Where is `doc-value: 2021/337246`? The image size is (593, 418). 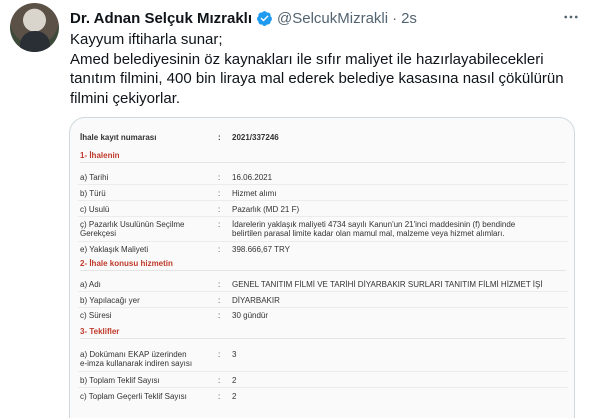 doc-value: 2021/337246 is located at coordinates (255, 137).